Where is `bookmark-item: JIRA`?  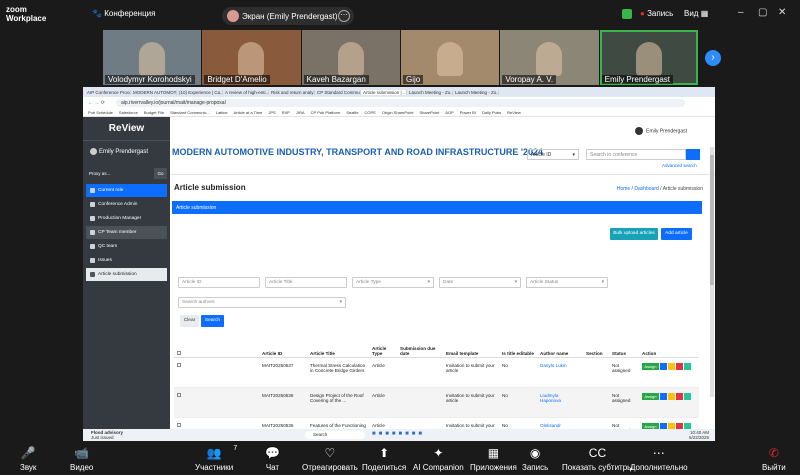
bookmark-item: JIRA is located at coordinates (300, 112).